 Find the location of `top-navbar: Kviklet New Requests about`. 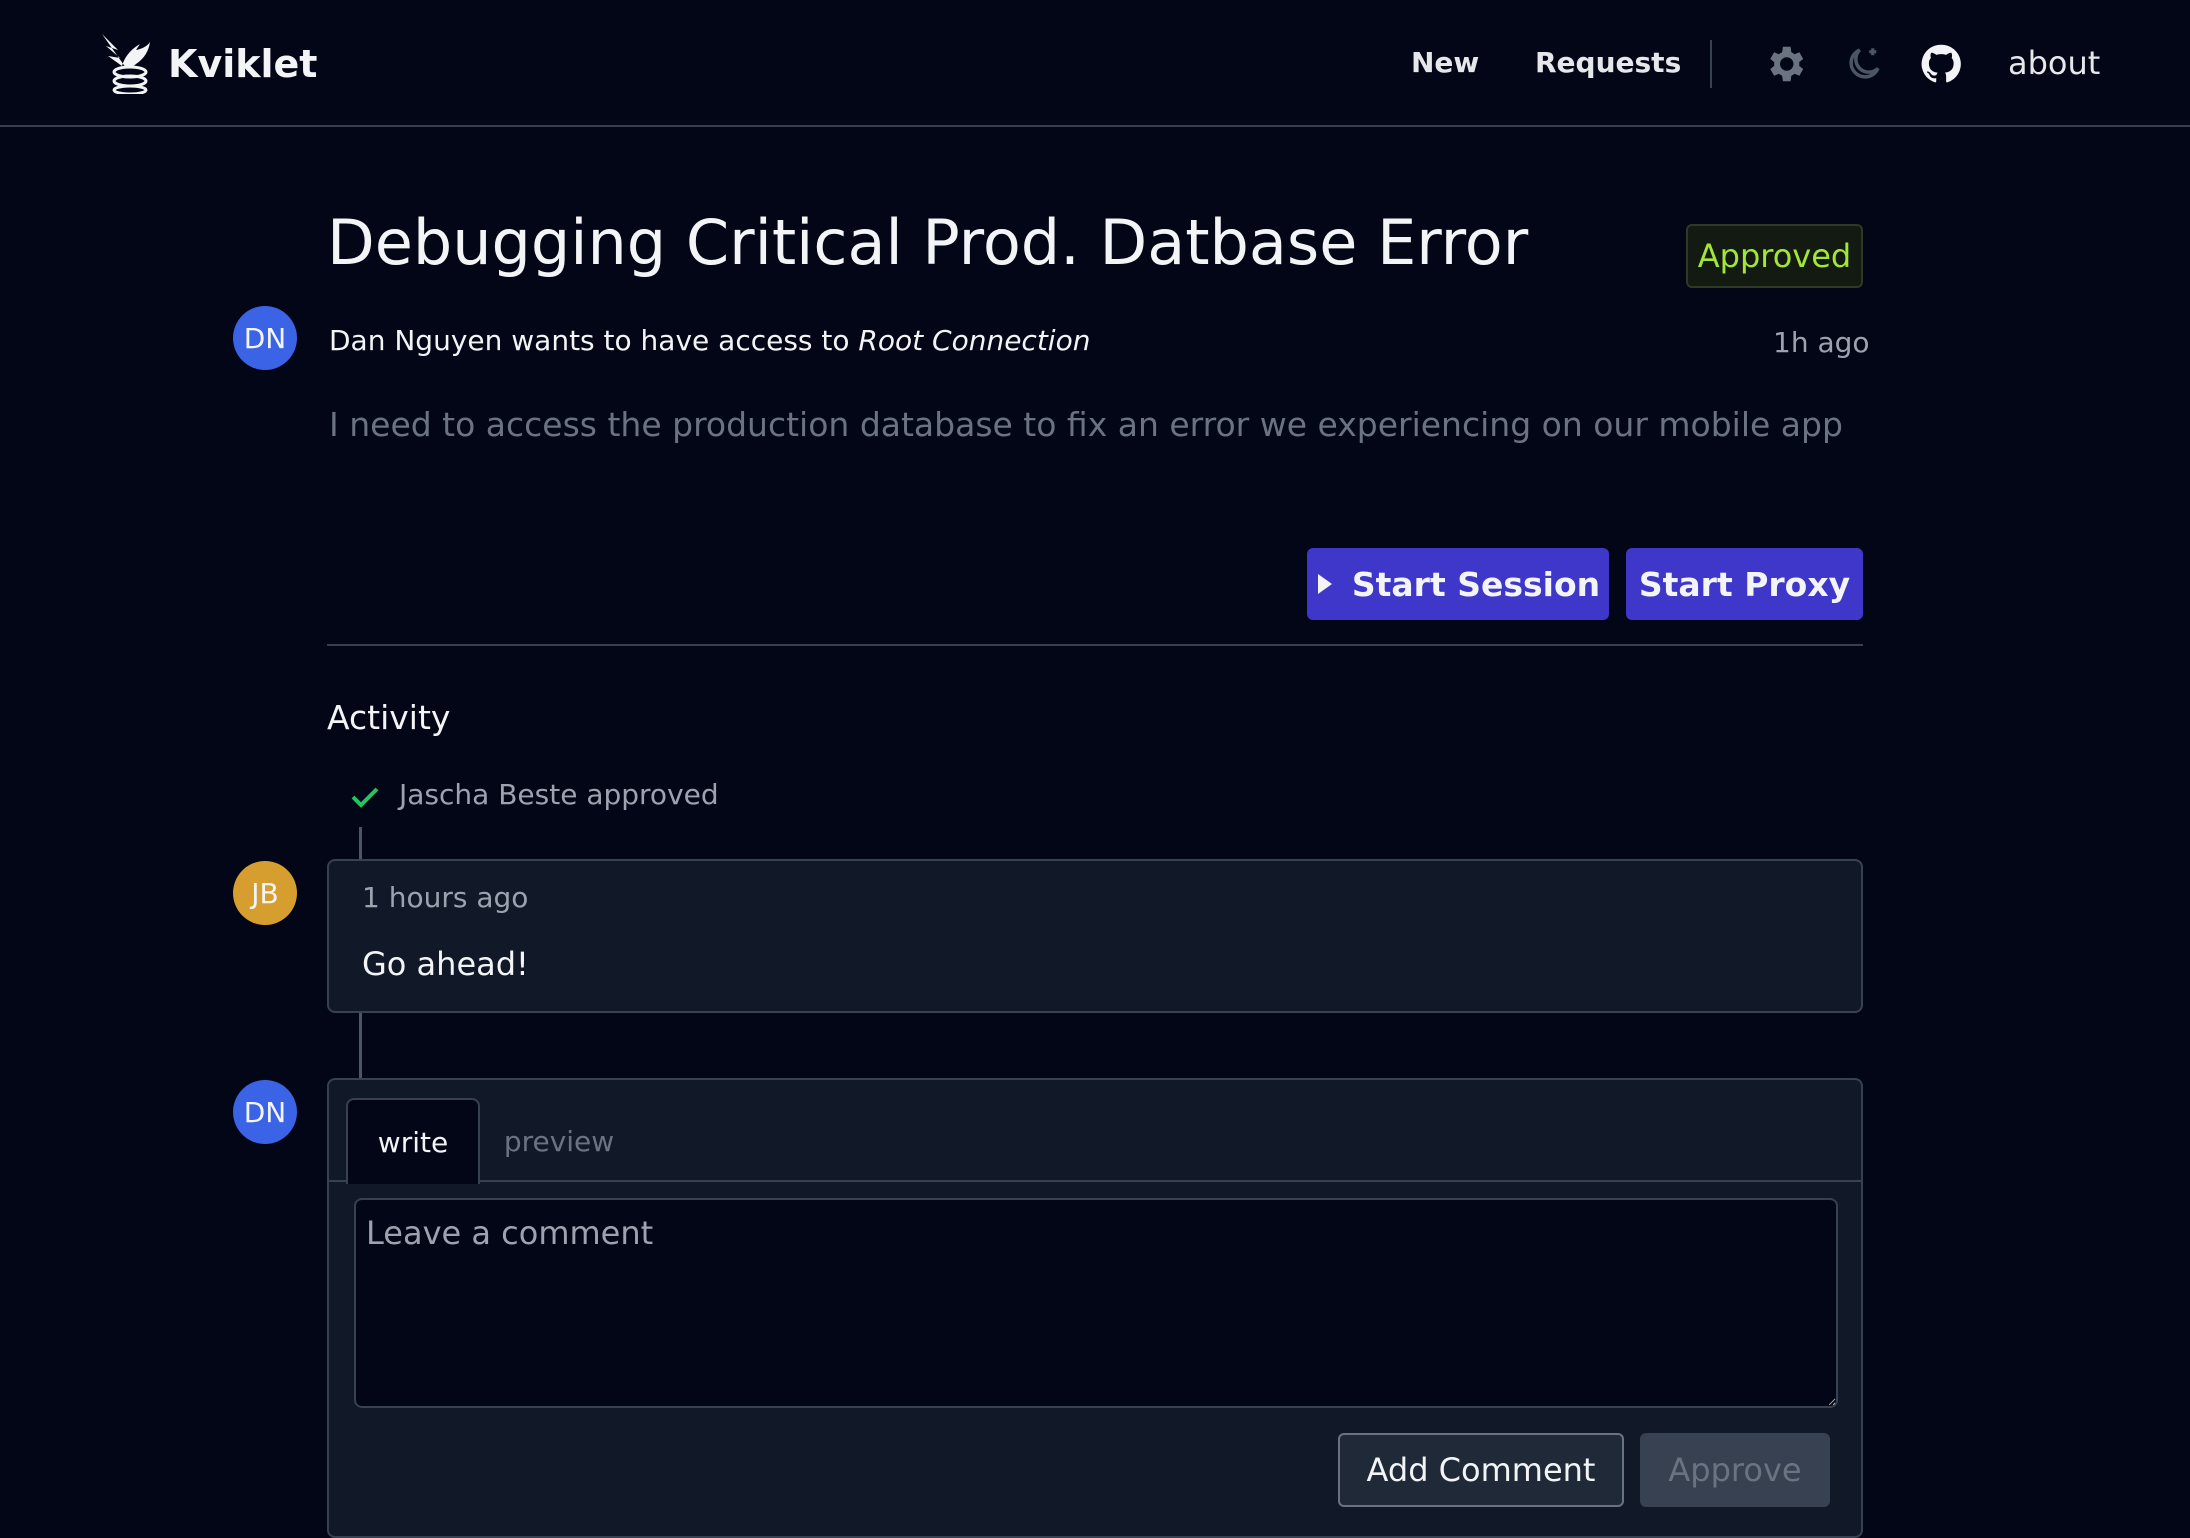

top-navbar: Kviklet New Requests about is located at coordinates (1095, 63).